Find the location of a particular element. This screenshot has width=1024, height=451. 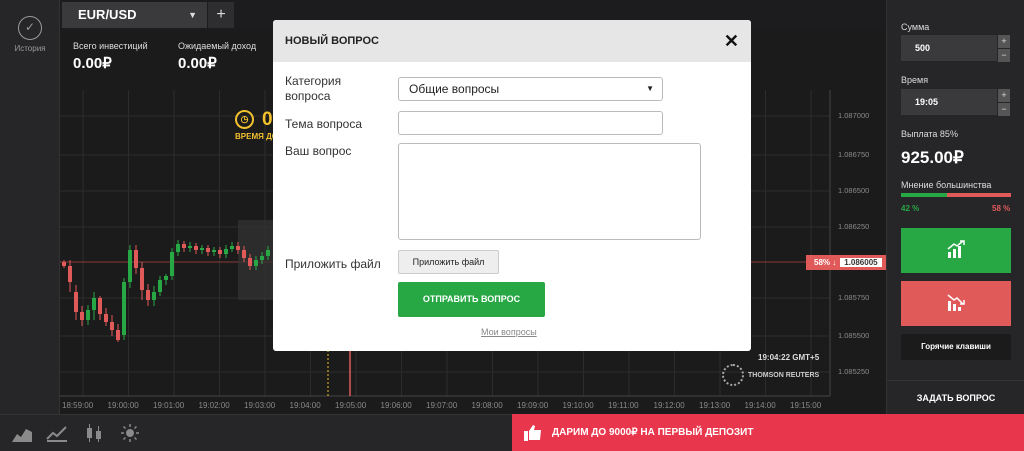

price-tick-label: 1.085250 is located at coordinates (854, 371).